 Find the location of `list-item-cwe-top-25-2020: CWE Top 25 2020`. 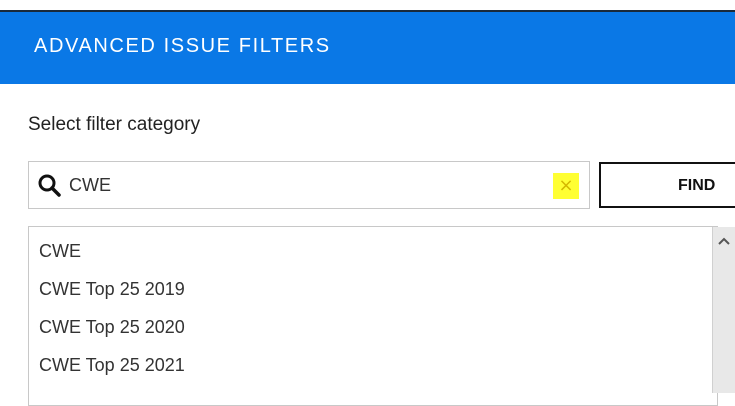

list-item-cwe-top-25-2020: CWE Top 25 2020 is located at coordinates (112, 327).